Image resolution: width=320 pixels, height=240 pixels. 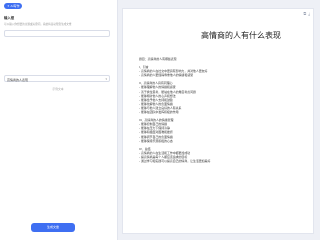 I want to click on sparkle-icon: ✦, so click(x=8, y=6).